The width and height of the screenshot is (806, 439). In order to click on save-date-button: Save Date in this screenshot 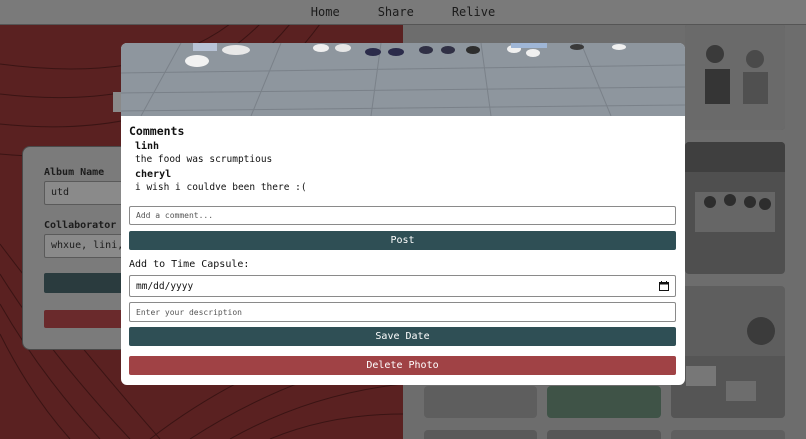, I will do `click(402, 336)`.